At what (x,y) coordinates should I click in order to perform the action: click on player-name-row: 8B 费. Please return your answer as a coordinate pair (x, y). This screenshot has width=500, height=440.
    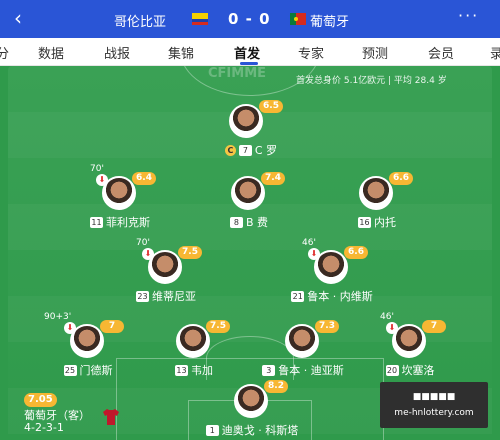
    Looking at the image, I should click on (249, 222).